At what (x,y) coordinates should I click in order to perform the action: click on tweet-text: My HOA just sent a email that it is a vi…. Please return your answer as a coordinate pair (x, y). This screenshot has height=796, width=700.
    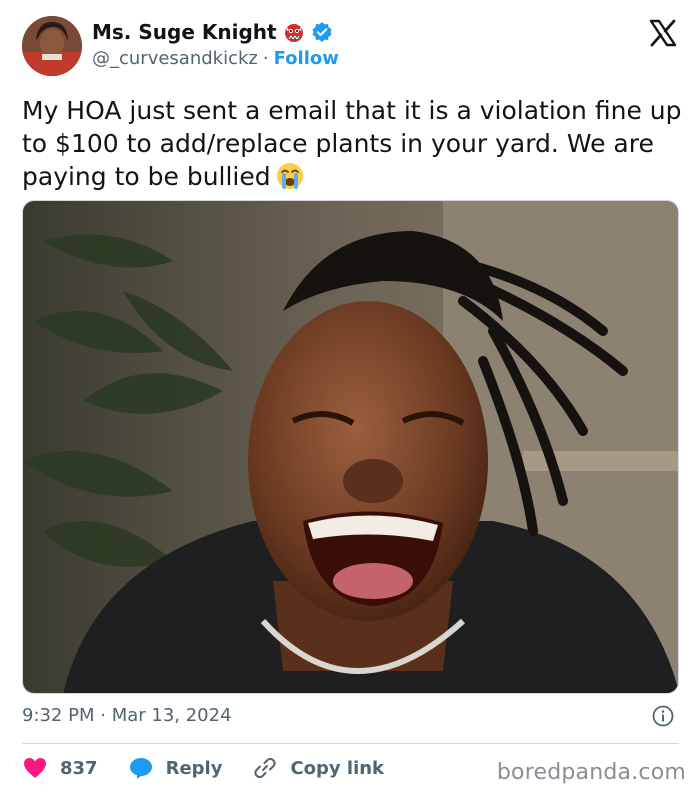
    Looking at the image, I should click on (352, 143).